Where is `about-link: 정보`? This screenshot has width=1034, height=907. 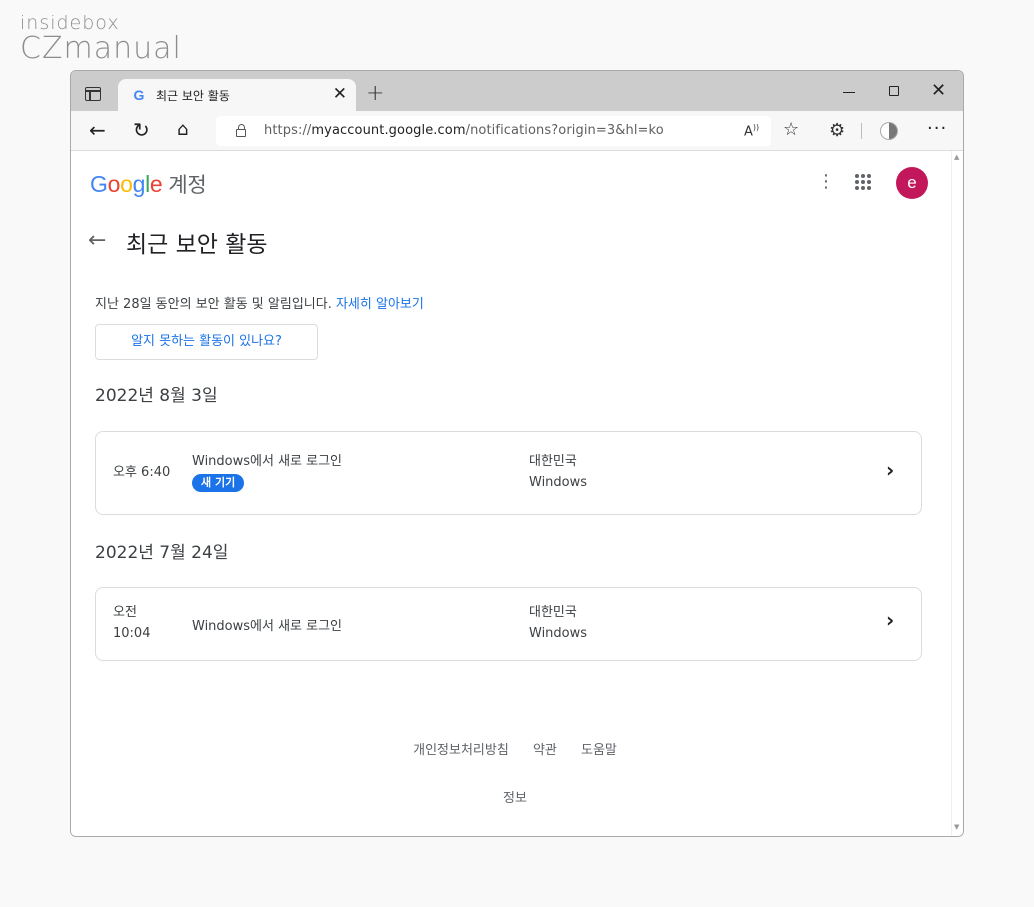 about-link: 정보 is located at coordinates (511, 796).